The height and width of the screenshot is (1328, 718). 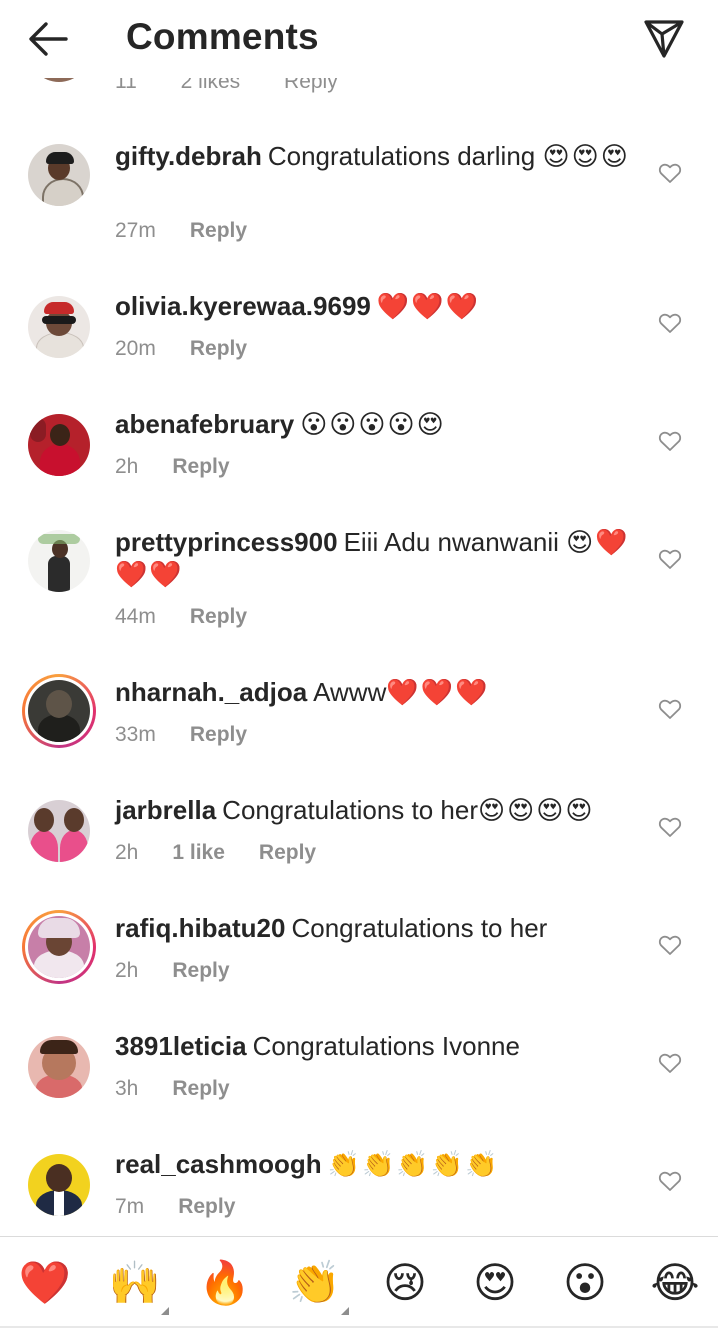 I want to click on back-arrow-icon, so click(x=48, y=39).